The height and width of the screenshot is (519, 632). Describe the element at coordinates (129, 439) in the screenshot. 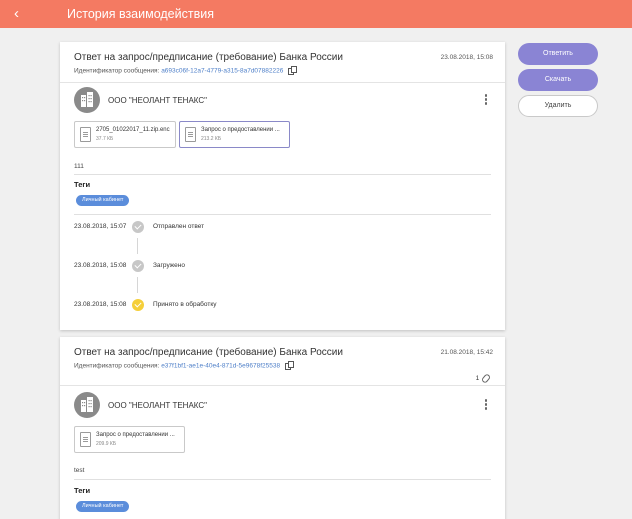

I see `file-attachment: Запрос о предоставлении ... 209.9 КБ` at that location.